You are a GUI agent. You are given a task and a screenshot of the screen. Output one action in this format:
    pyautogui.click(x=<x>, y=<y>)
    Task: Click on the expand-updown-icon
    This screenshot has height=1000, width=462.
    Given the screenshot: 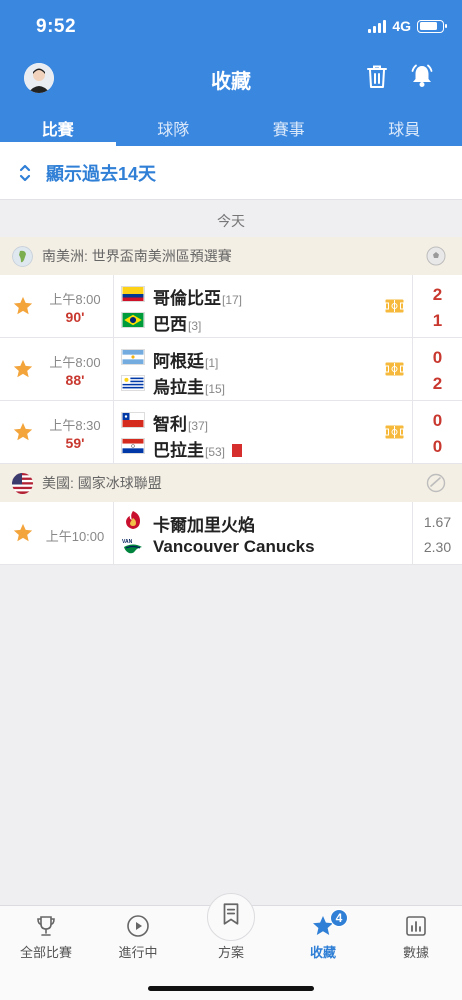 What is the action you would take?
    pyautogui.click(x=25, y=172)
    